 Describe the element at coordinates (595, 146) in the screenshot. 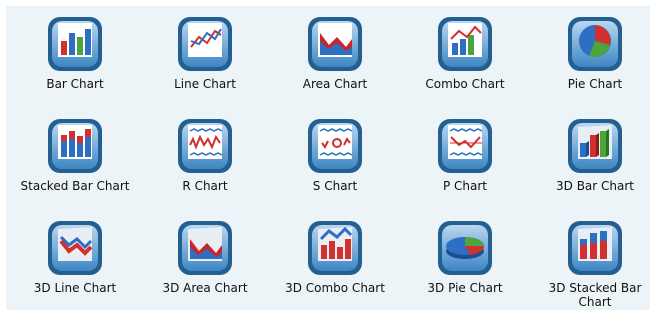

I see `3d-bar-chart-icon` at that location.